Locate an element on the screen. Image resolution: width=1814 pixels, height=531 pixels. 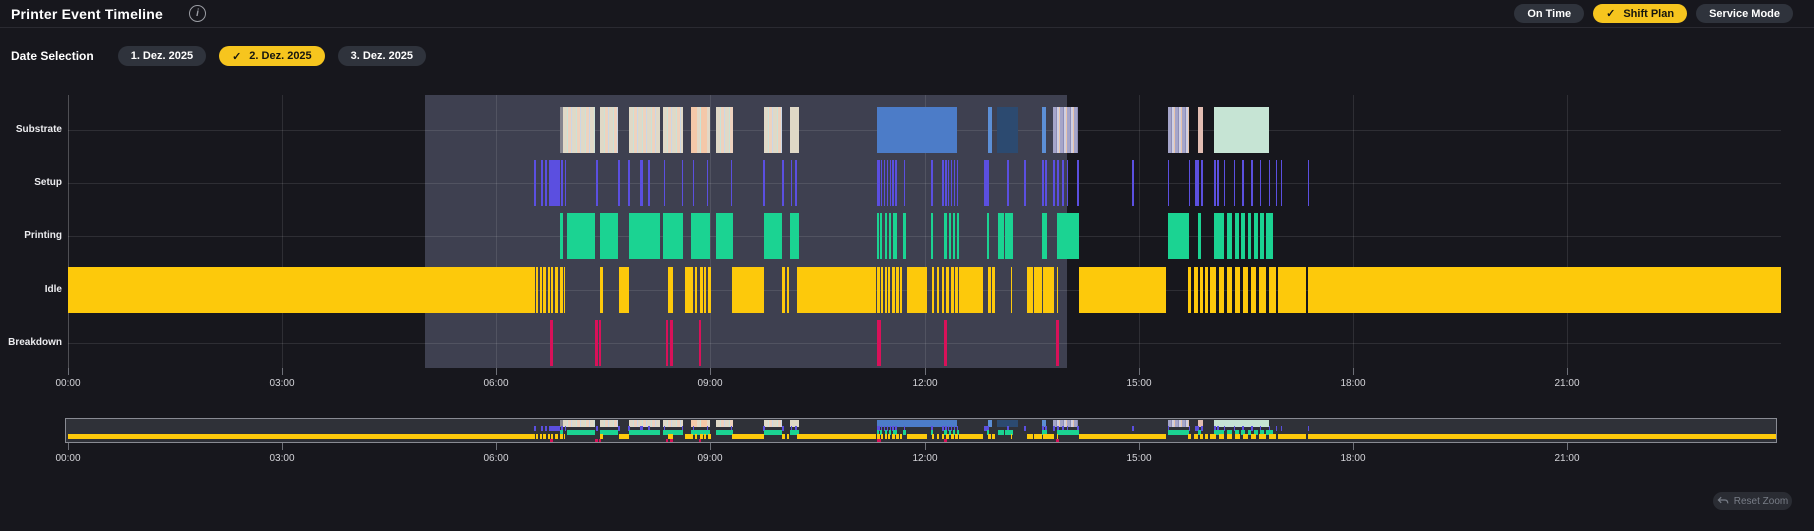
x-axis-tick-label: 00:00 is located at coordinates (68, 383).